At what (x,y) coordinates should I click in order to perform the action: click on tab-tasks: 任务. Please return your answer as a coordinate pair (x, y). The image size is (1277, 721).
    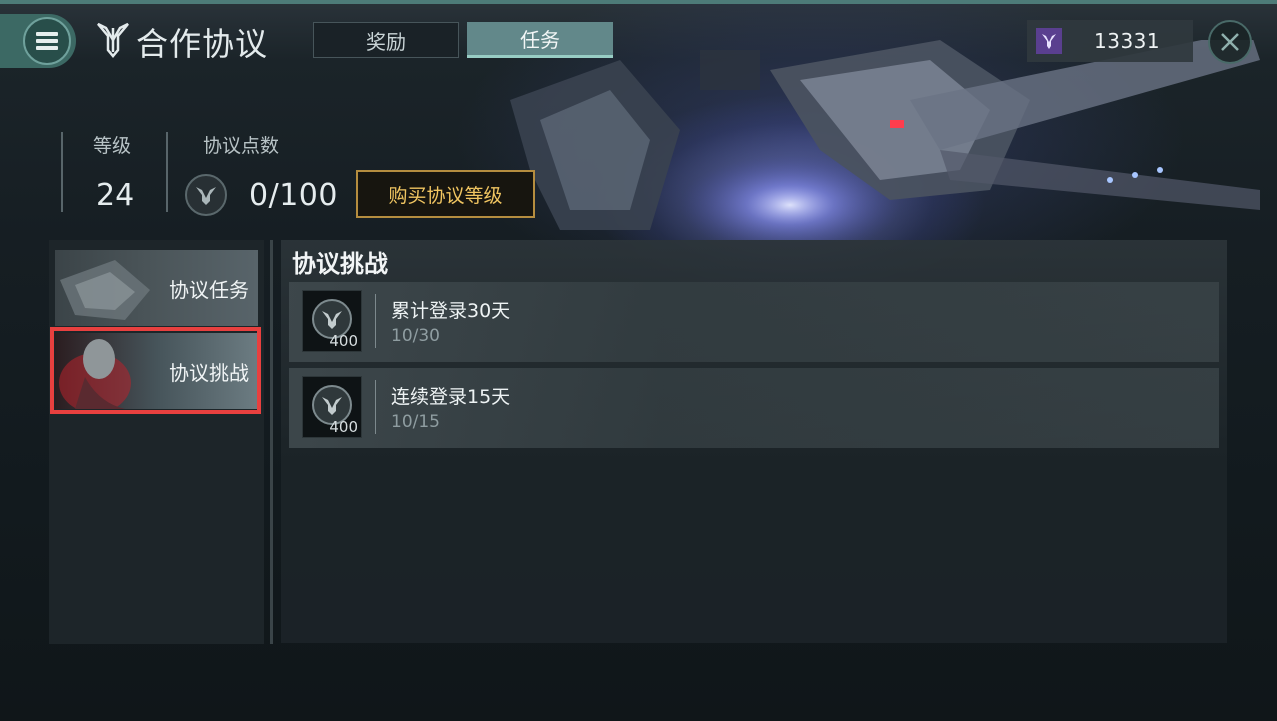
    Looking at the image, I should click on (540, 40).